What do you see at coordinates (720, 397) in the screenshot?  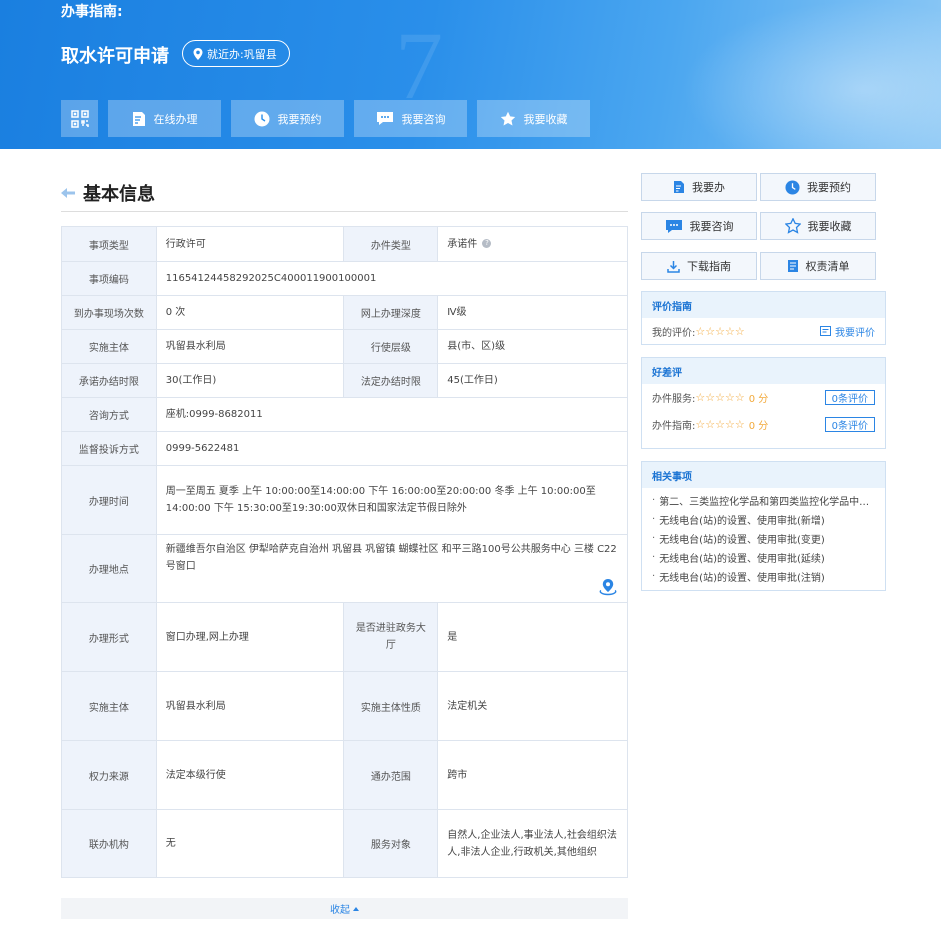 I see `service-stars: ☆☆☆☆☆` at bounding box center [720, 397].